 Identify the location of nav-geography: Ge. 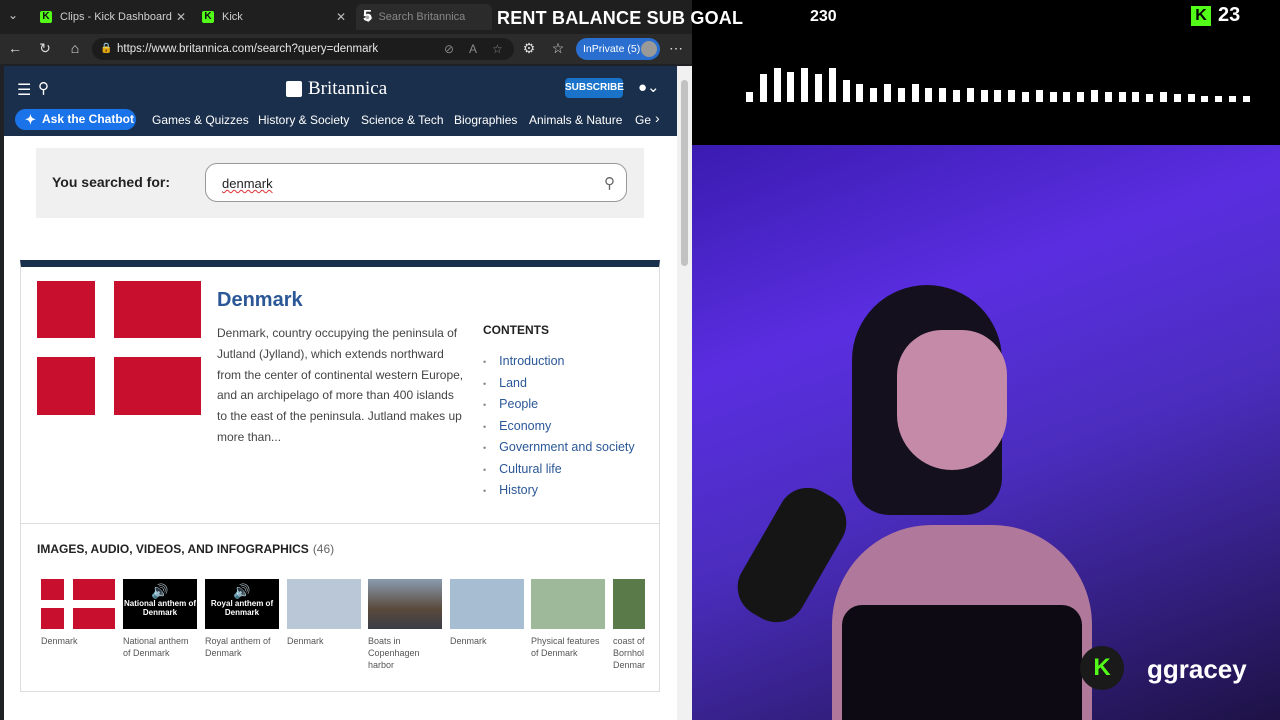
(643, 120).